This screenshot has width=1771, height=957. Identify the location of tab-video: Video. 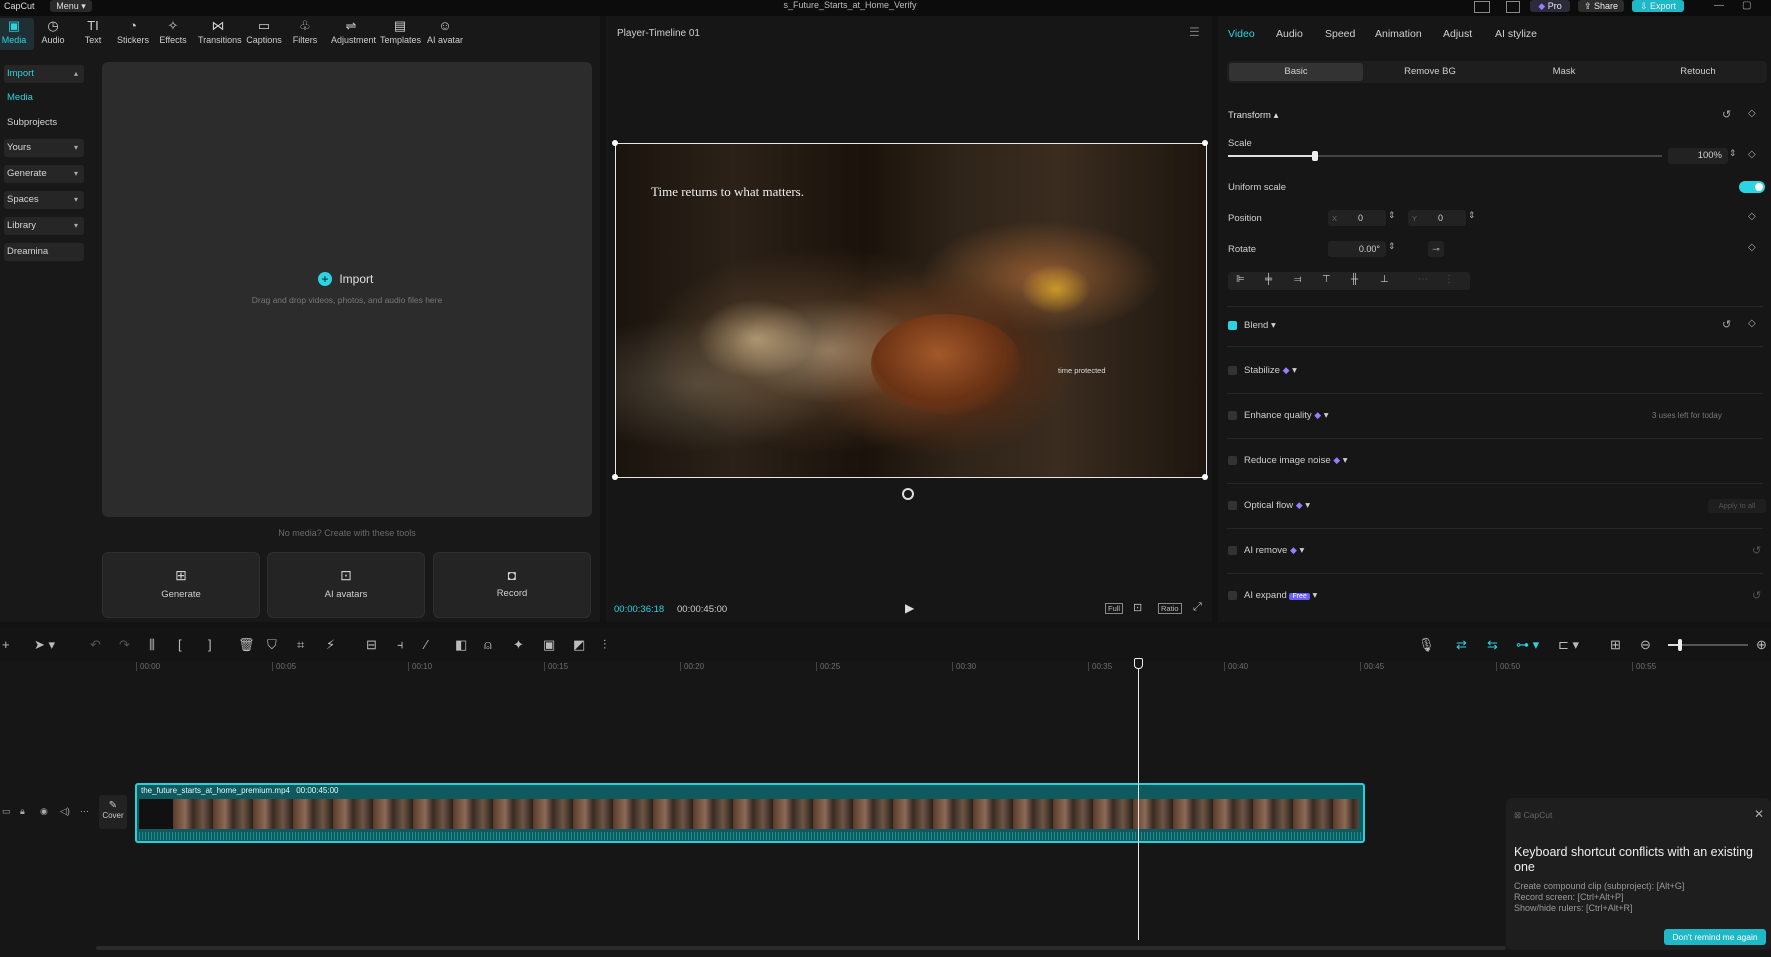
(1241, 34).